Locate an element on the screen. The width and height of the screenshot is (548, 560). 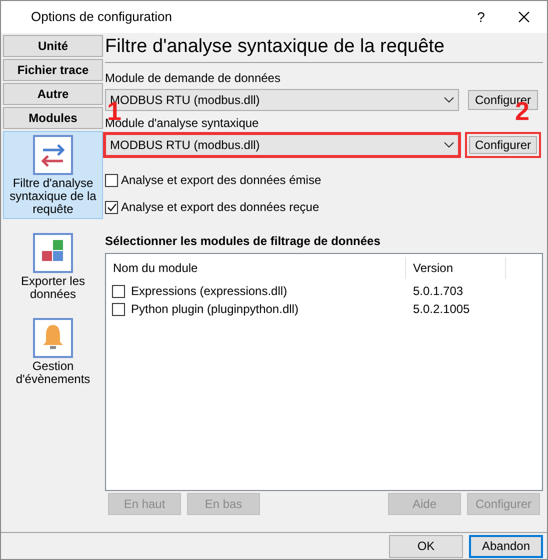
page-title: Filtre d'analyse syntaxique de la requête is located at coordinates (275, 47).